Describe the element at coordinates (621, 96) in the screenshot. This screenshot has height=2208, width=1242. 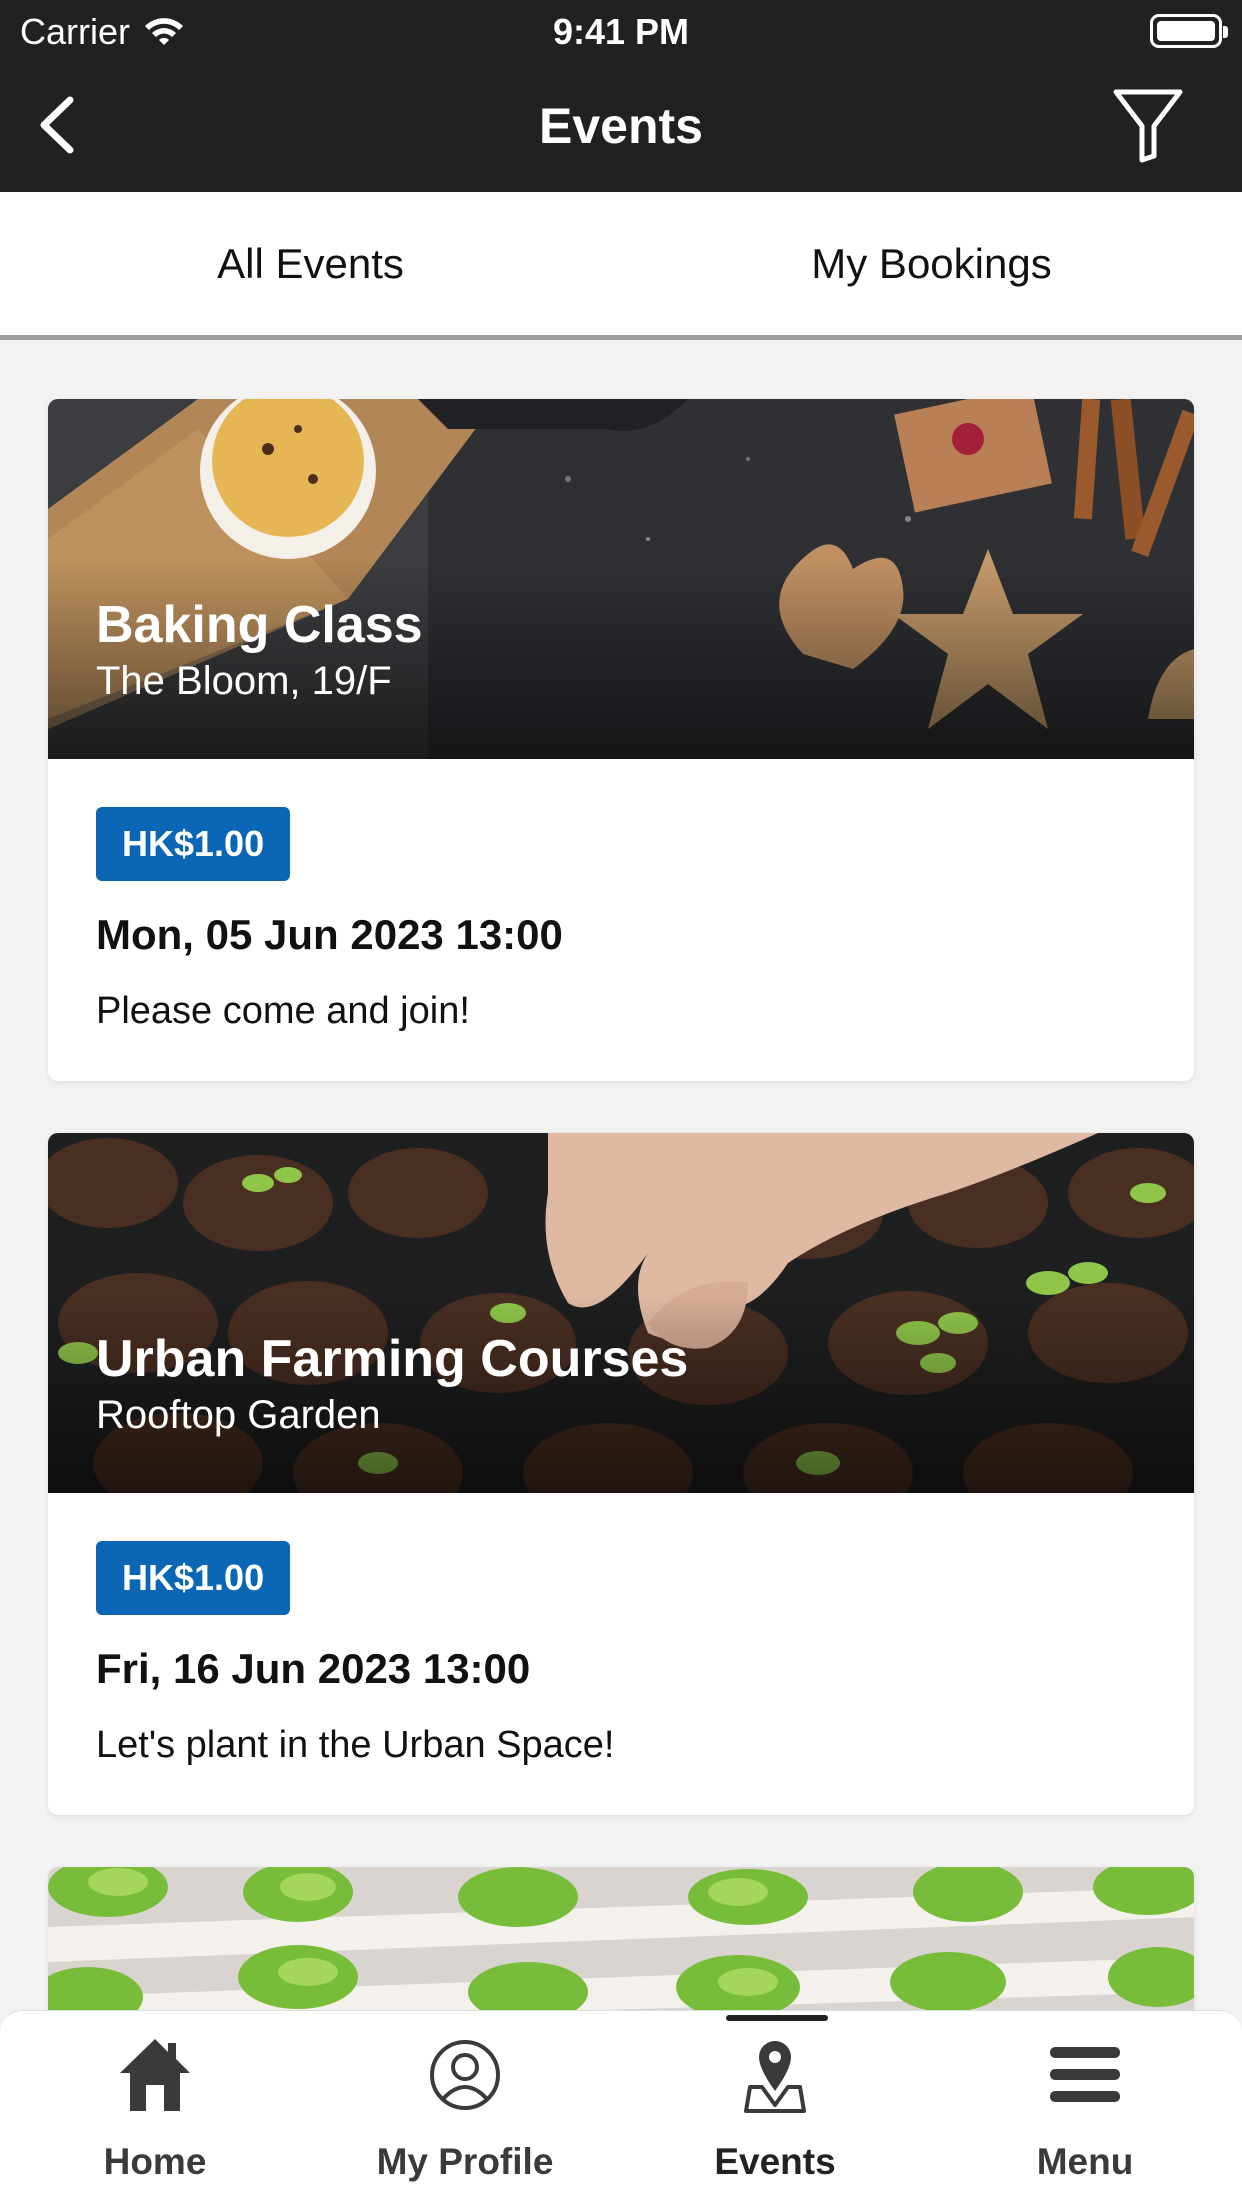
I see `top-bar: Carrier 9:41 PM Events` at that location.